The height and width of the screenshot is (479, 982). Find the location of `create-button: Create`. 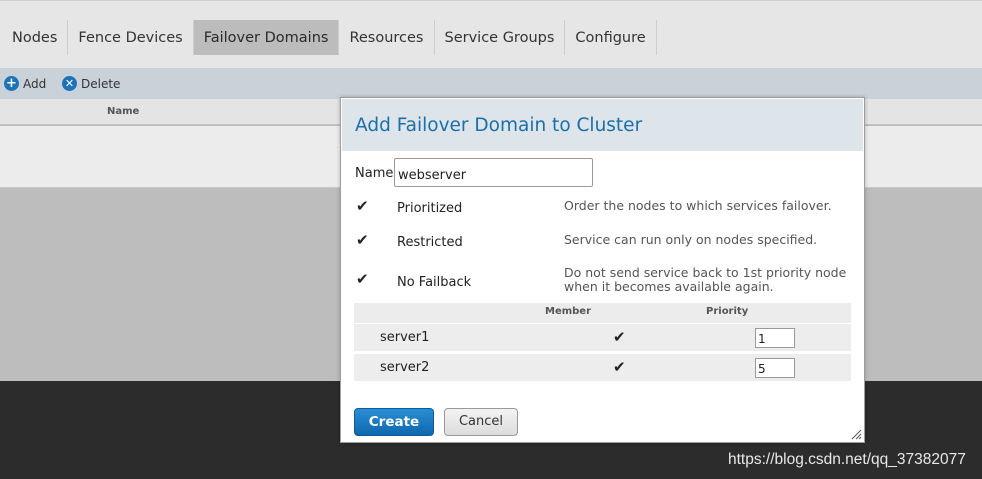

create-button: Create is located at coordinates (394, 422).